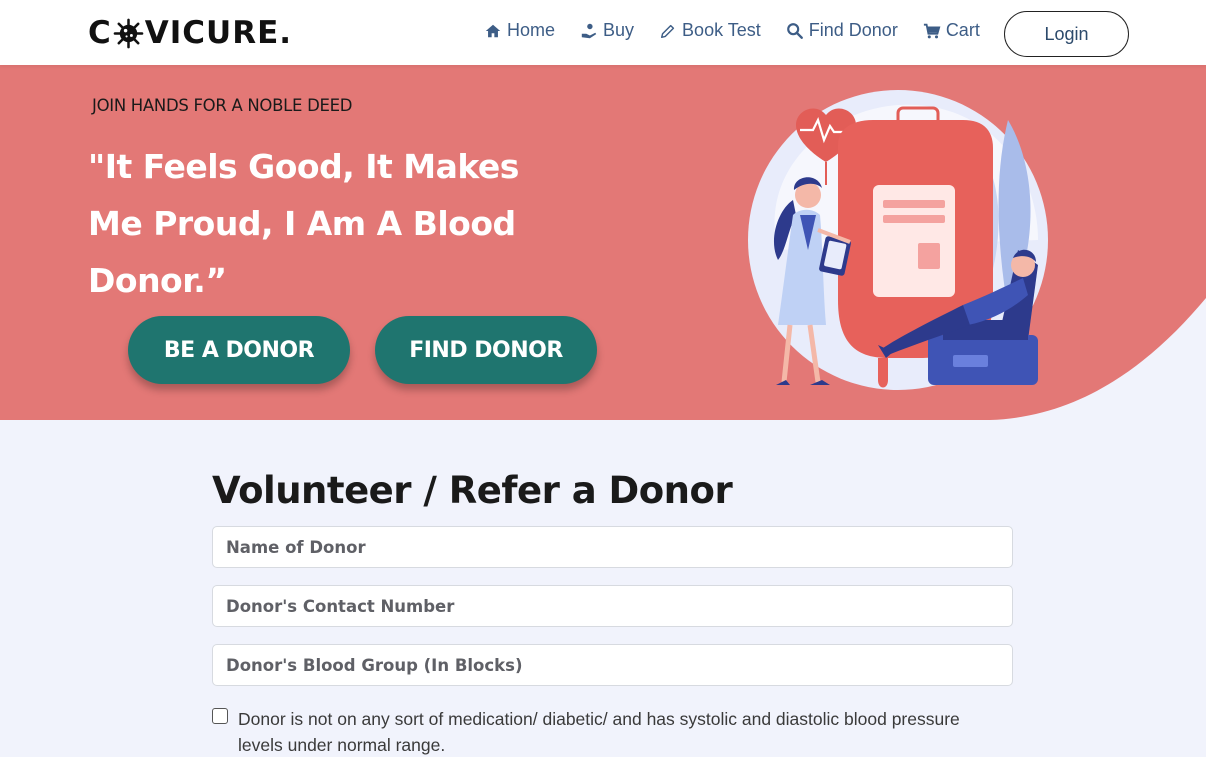  I want to click on logo-suffix: VICURE., so click(218, 33).